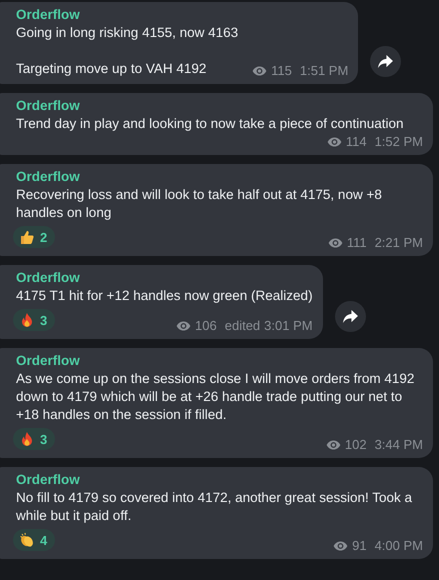  What do you see at coordinates (199, 204) in the screenshot?
I see `message-text: Recovering loss and will look to take half out at 4175, now +8 handles on long` at bounding box center [199, 204].